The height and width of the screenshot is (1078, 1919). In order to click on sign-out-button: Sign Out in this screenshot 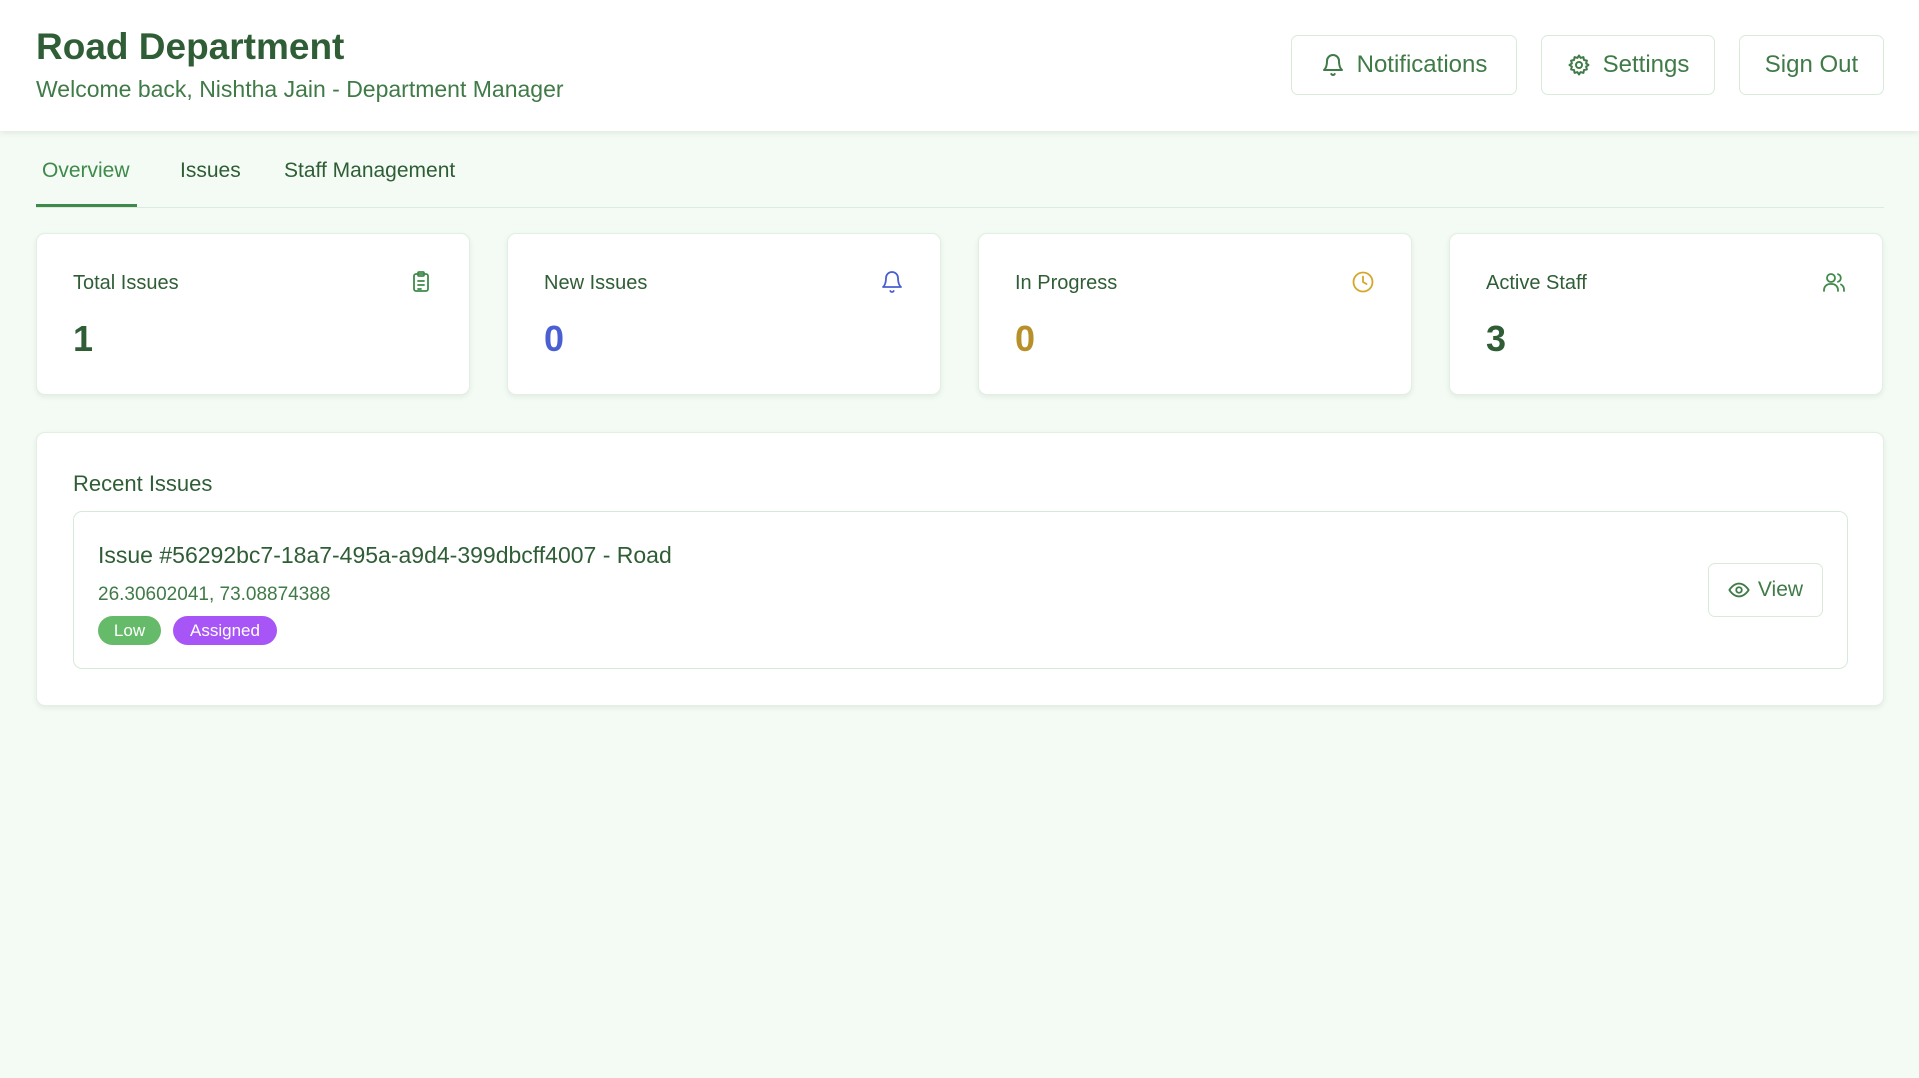, I will do `click(1811, 65)`.